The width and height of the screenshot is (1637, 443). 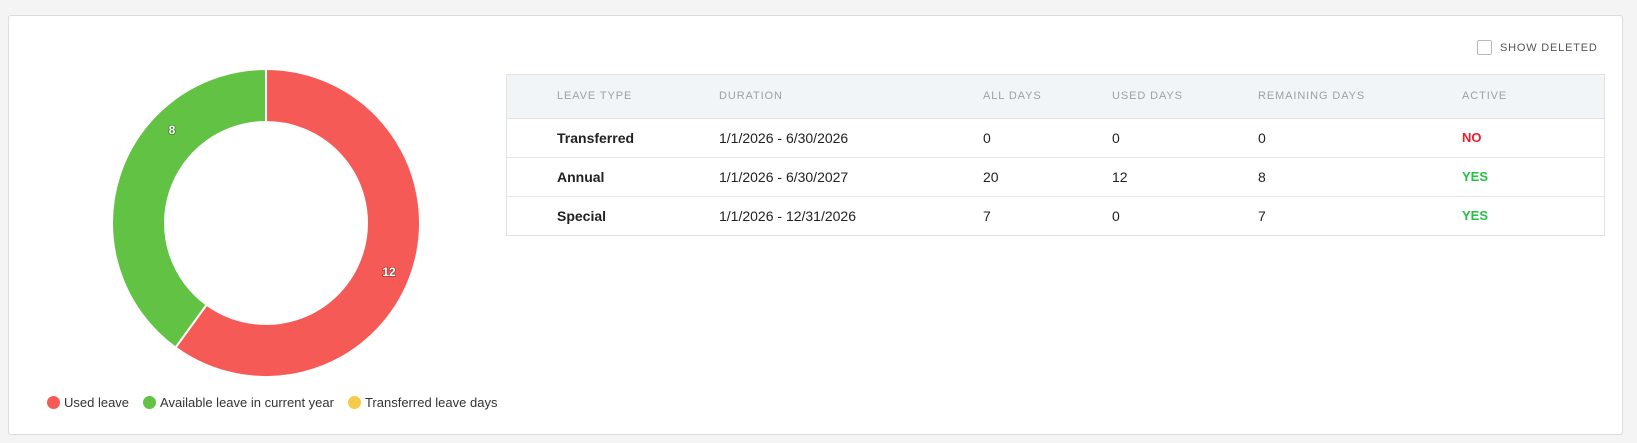 What do you see at coordinates (638, 176) in the screenshot?
I see `cell-leave-type: Annual` at bounding box center [638, 176].